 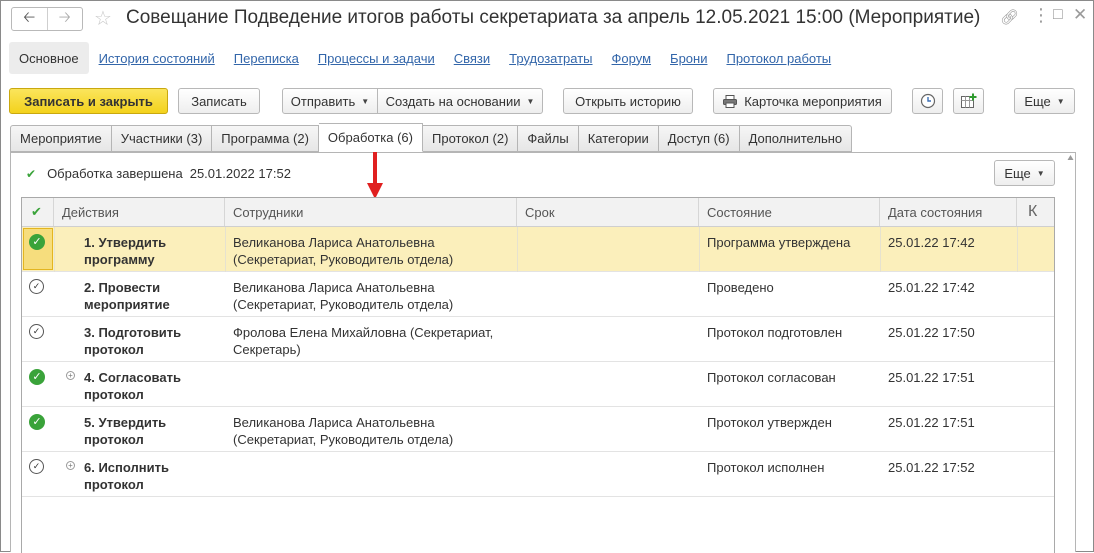 I want to click on header-employees: Сотрудники, so click(x=371, y=212).